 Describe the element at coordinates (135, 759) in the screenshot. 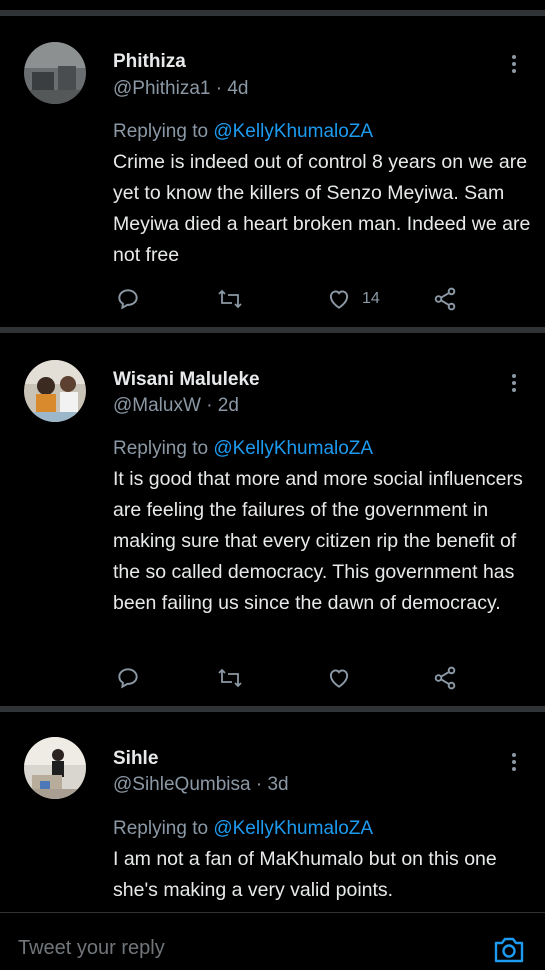

I see `display-name: Sihle` at that location.